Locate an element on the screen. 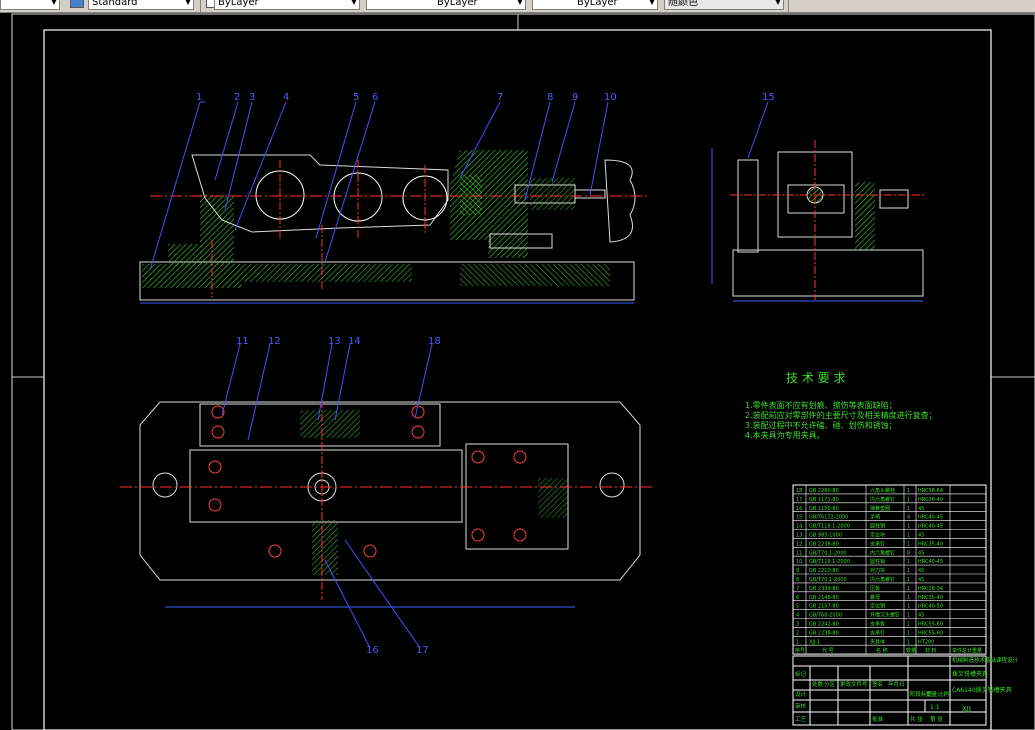 Image resolution: width=1035 pixels, height=730 pixels. bom-cell-no: 4 is located at coordinates (797, 616).